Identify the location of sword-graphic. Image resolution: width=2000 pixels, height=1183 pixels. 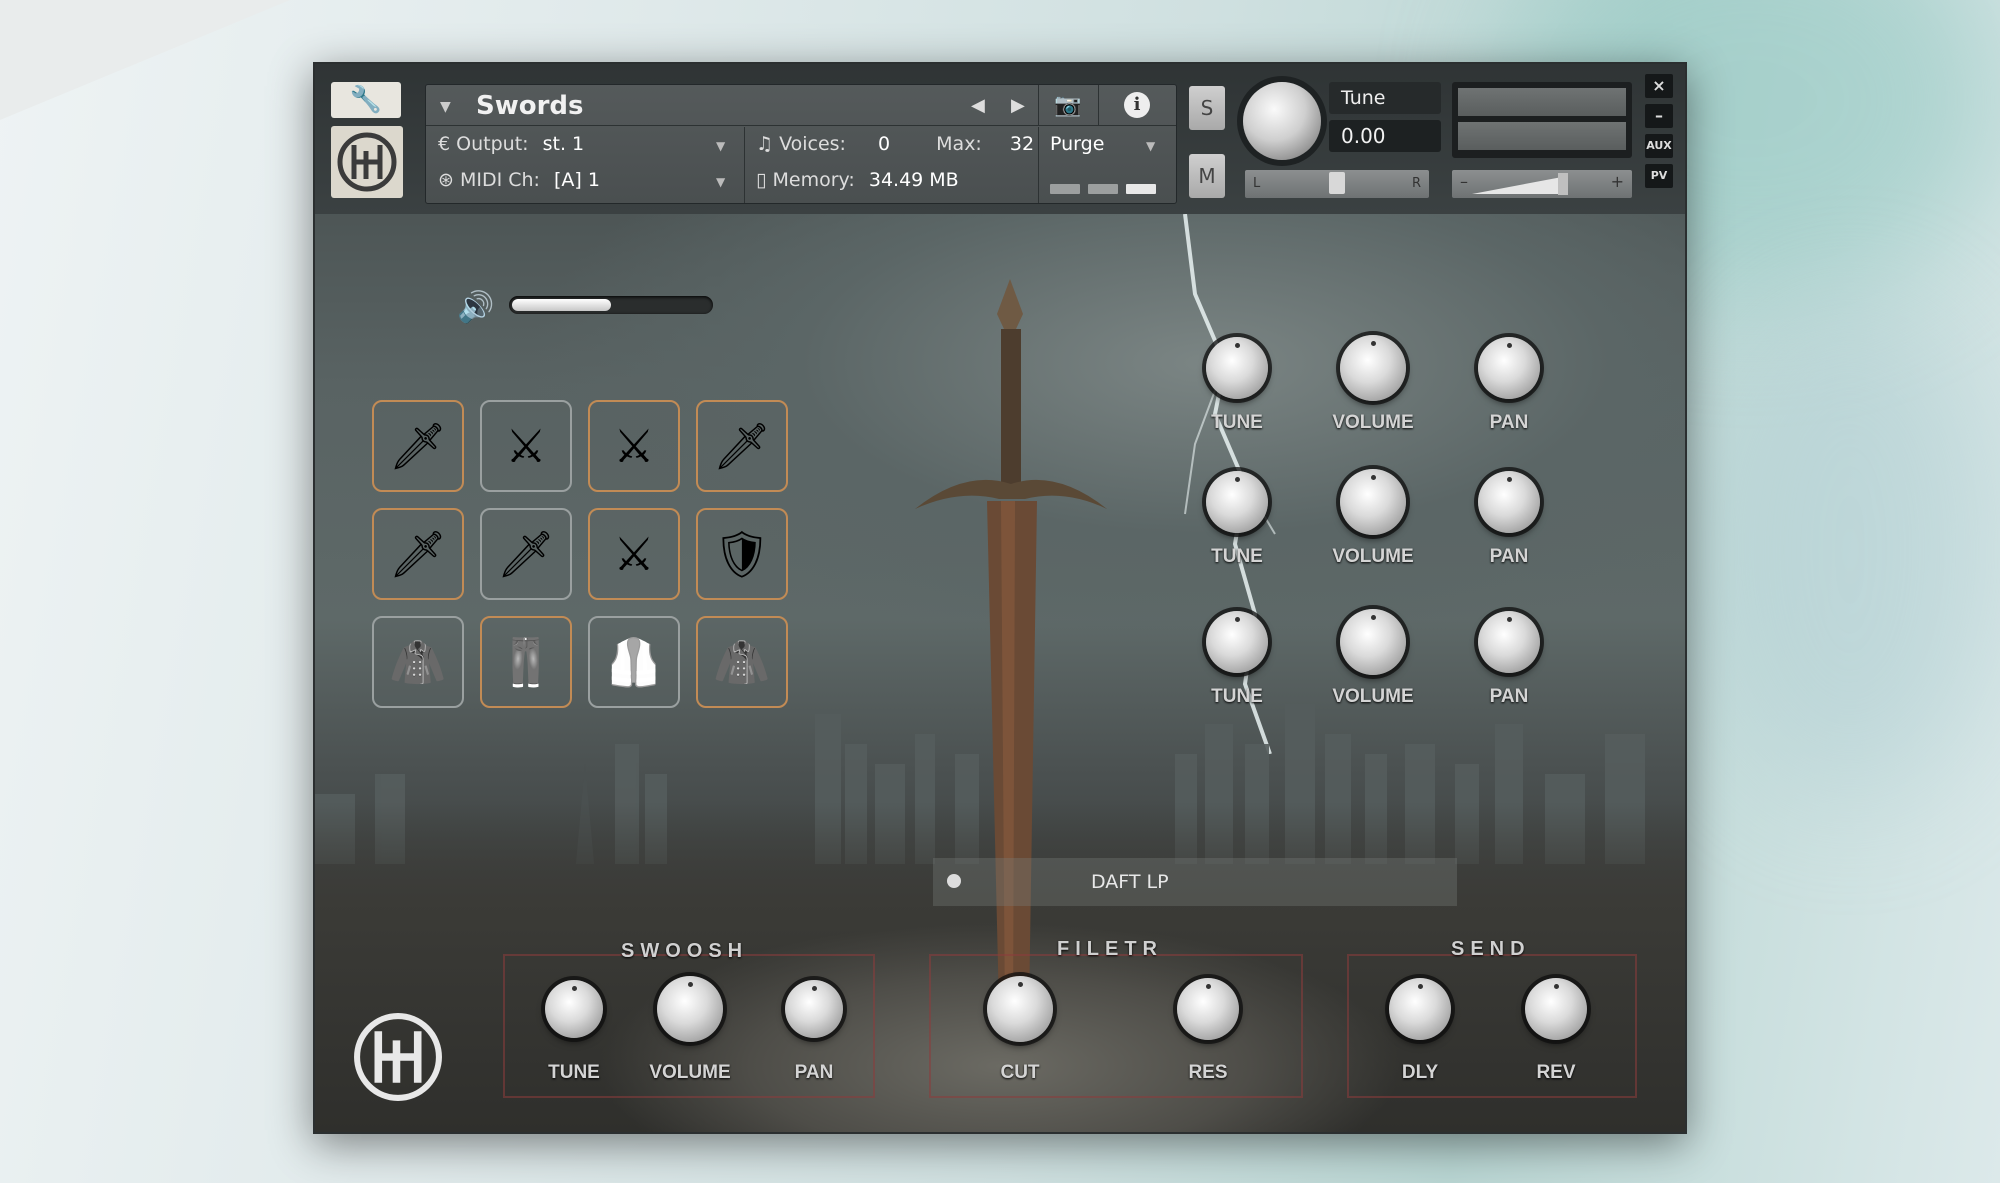
(1011, 659).